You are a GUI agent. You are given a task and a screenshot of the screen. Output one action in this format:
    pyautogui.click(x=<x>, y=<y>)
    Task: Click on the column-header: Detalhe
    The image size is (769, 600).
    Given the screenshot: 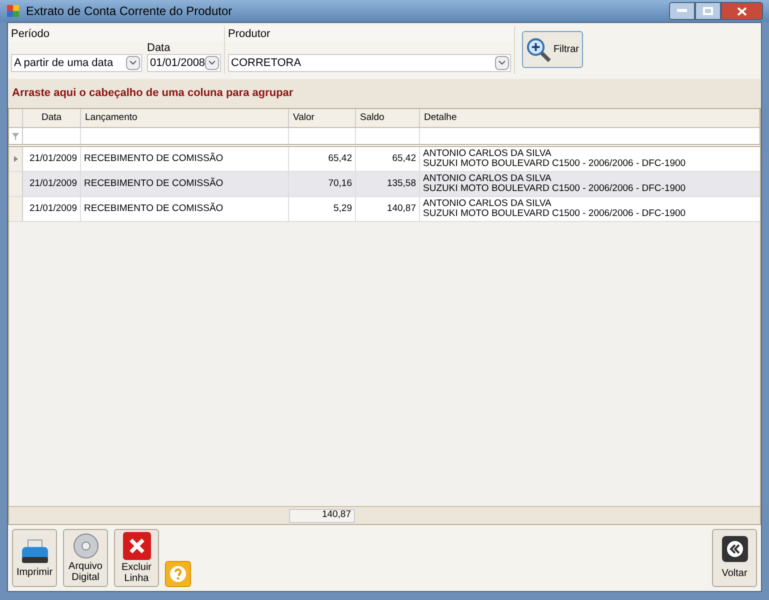 What is the action you would take?
    pyautogui.click(x=590, y=118)
    